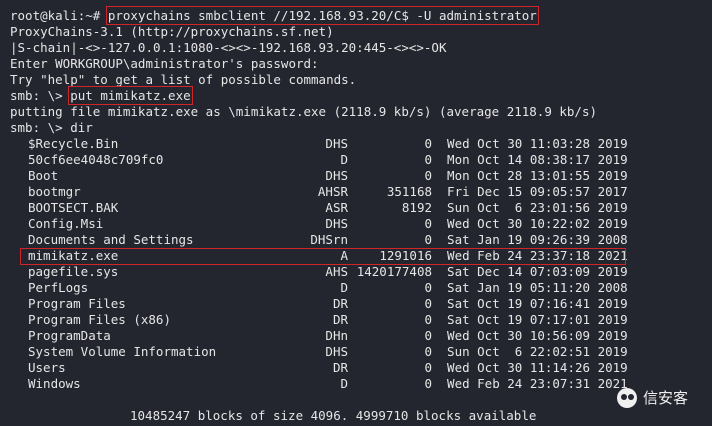 The height and width of the screenshot is (426, 712). What do you see at coordinates (530, 143) in the screenshot?
I see `file-date: Wed Oct 30 11:03:28 2019` at bounding box center [530, 143].